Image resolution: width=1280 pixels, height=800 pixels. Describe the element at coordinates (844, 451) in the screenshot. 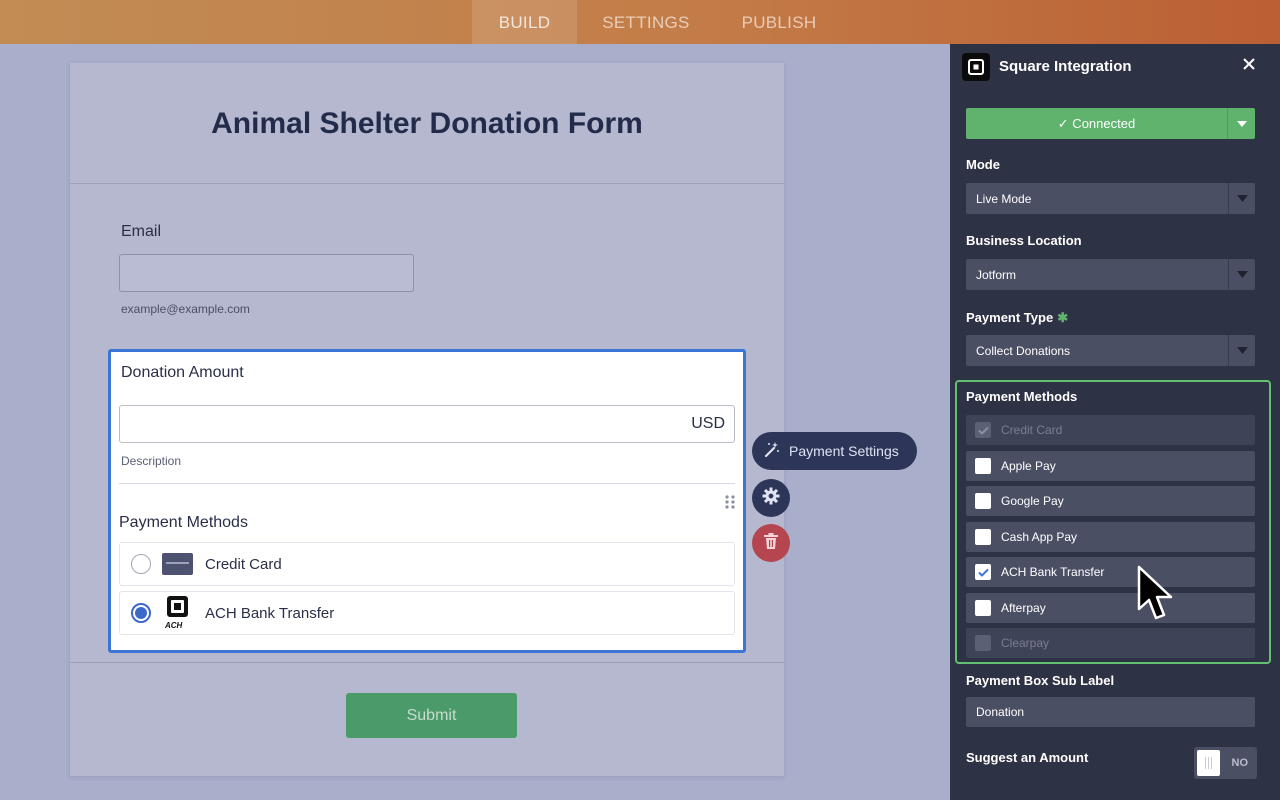

I see `payment-settings-label: Payment Settings` at that location.